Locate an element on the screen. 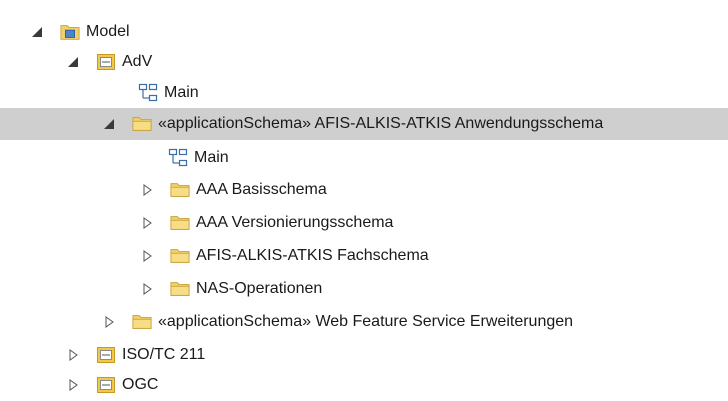 Image resolution: width=728 pixels, height=401 pixels. tree-node-ogc: OGC is located at coordinates (364, 385).